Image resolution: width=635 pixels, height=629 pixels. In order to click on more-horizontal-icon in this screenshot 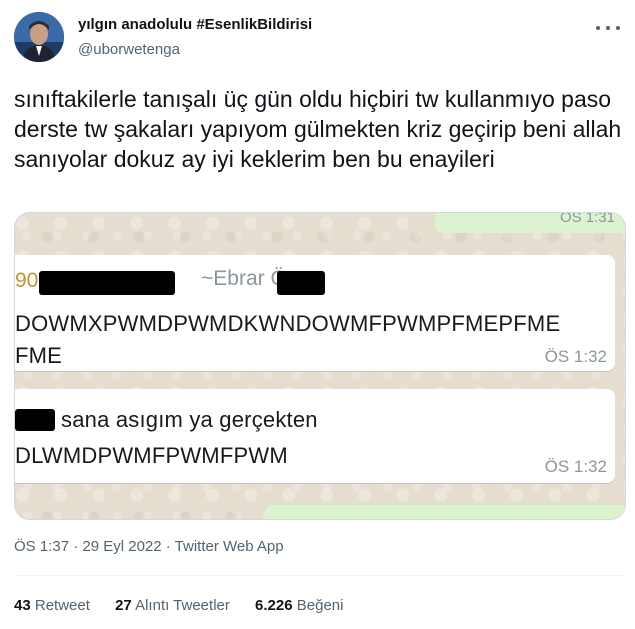, I will do `click(608, 28)`.